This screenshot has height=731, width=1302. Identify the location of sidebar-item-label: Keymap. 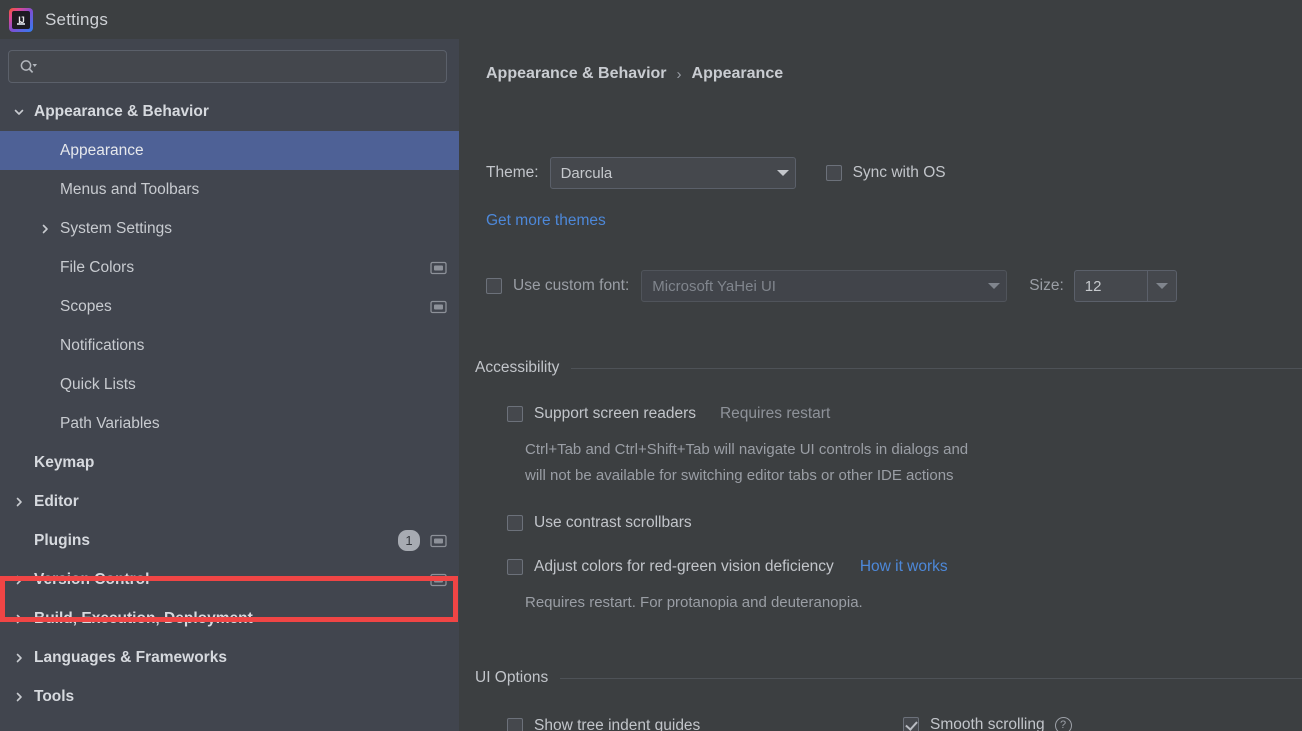
(64, 462).